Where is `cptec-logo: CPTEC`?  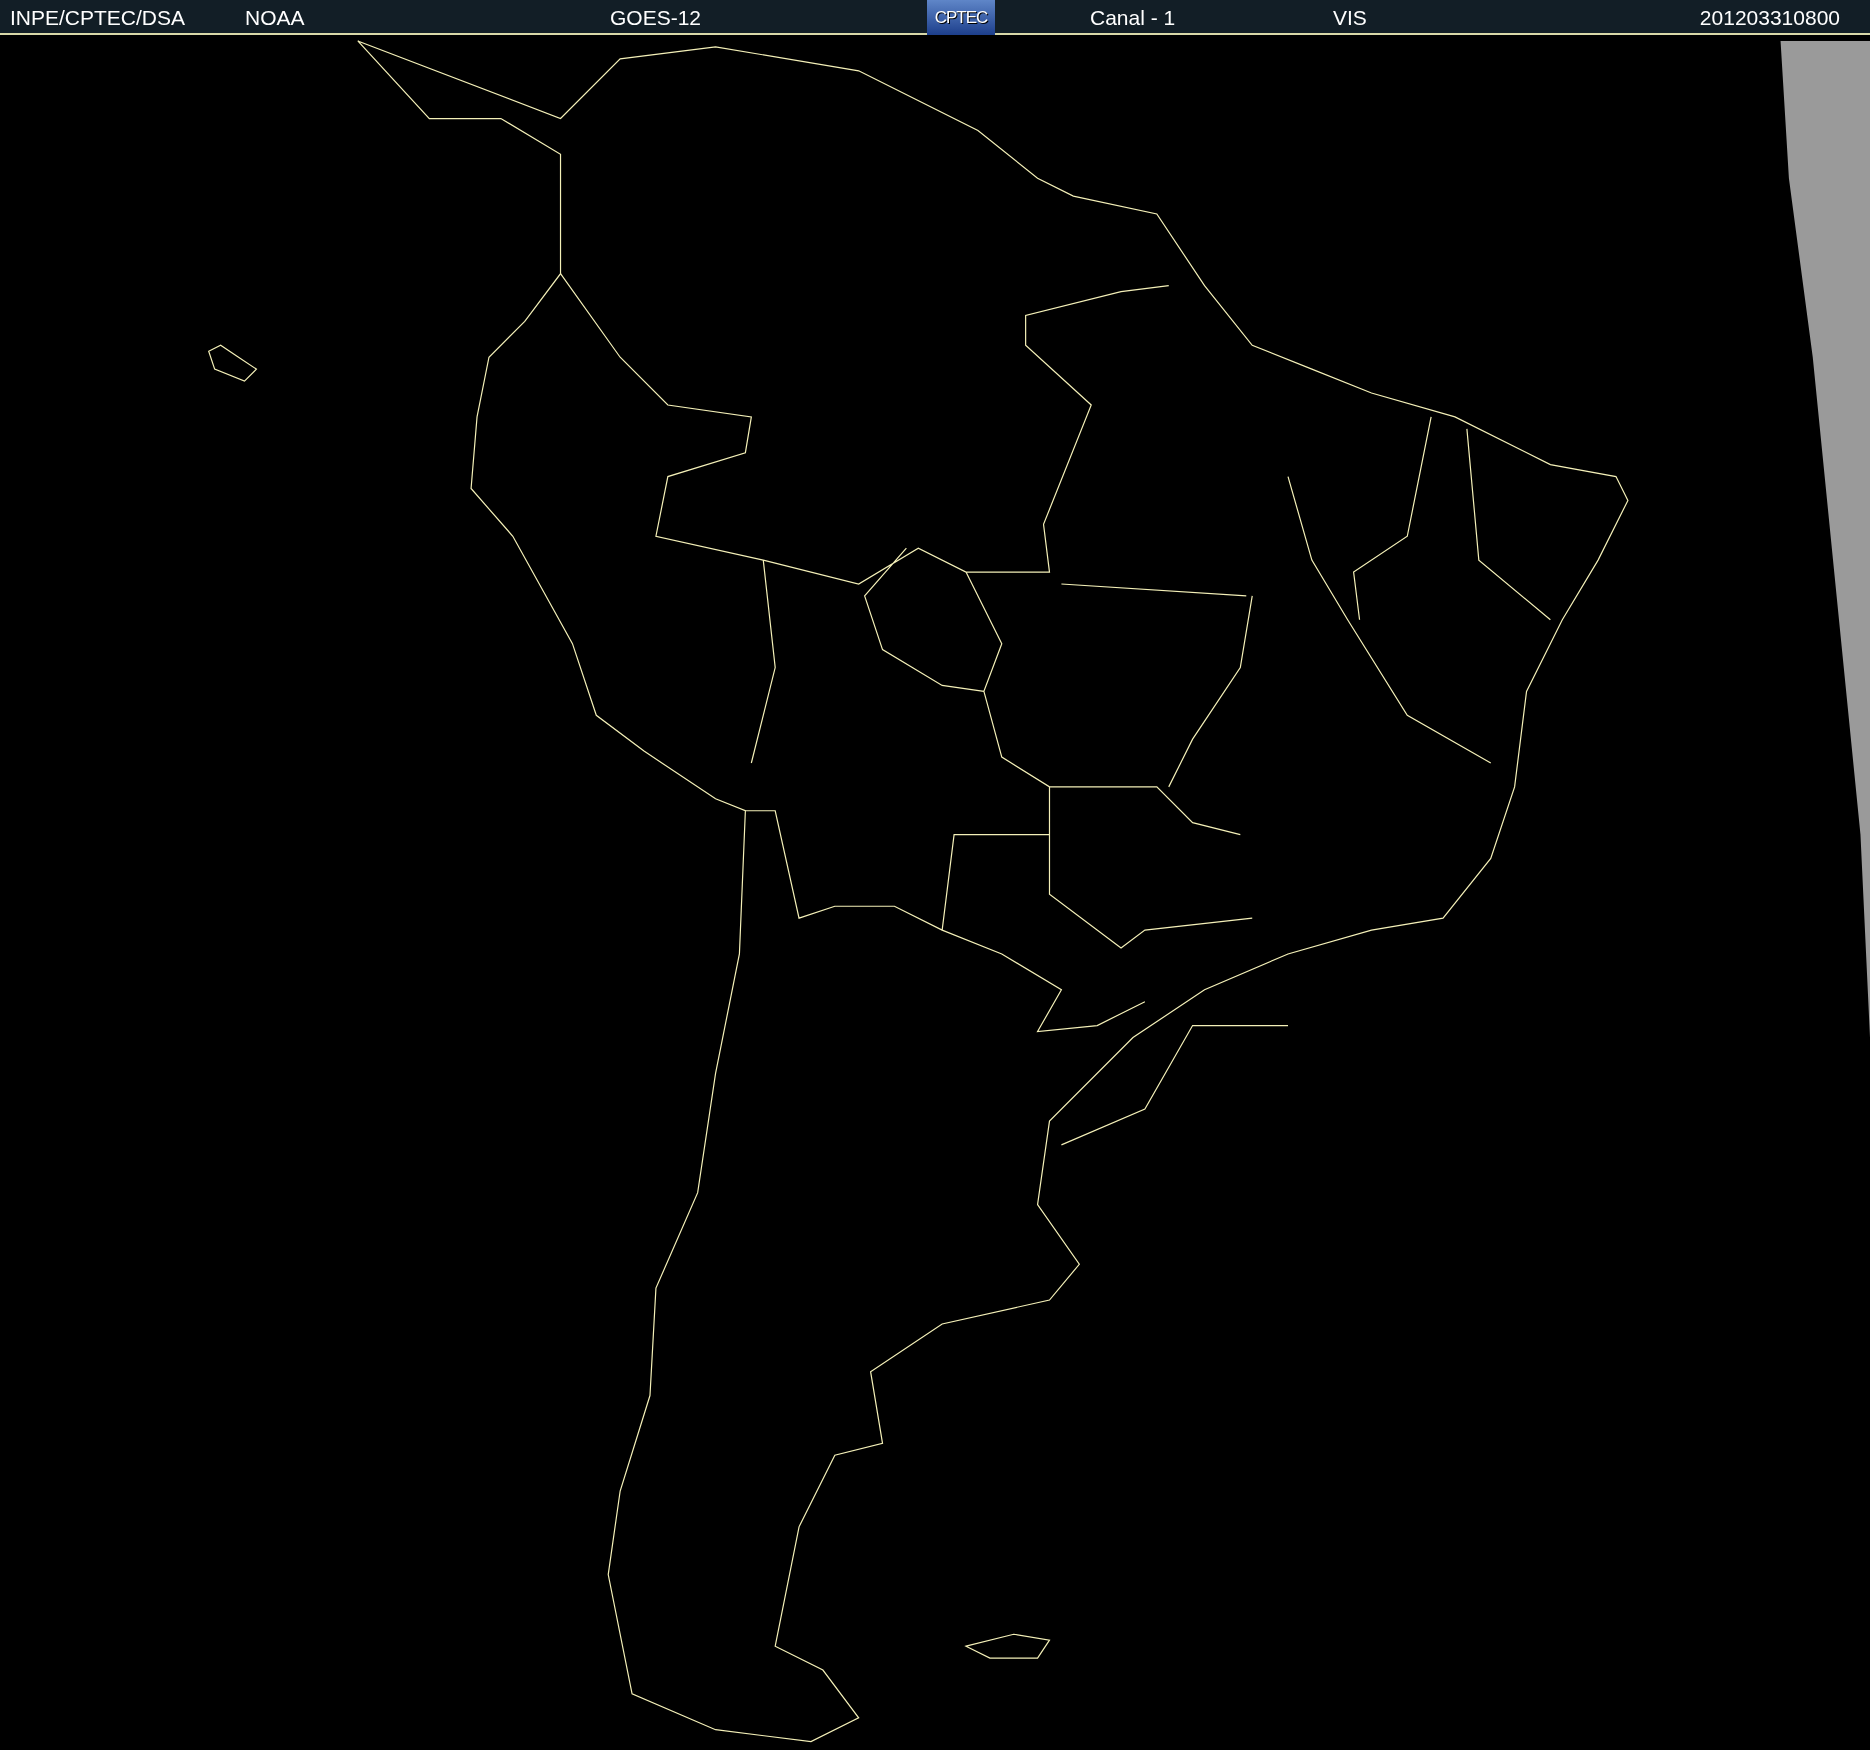 cptec-logo: CPTEC is located at coordinates (961, 17).